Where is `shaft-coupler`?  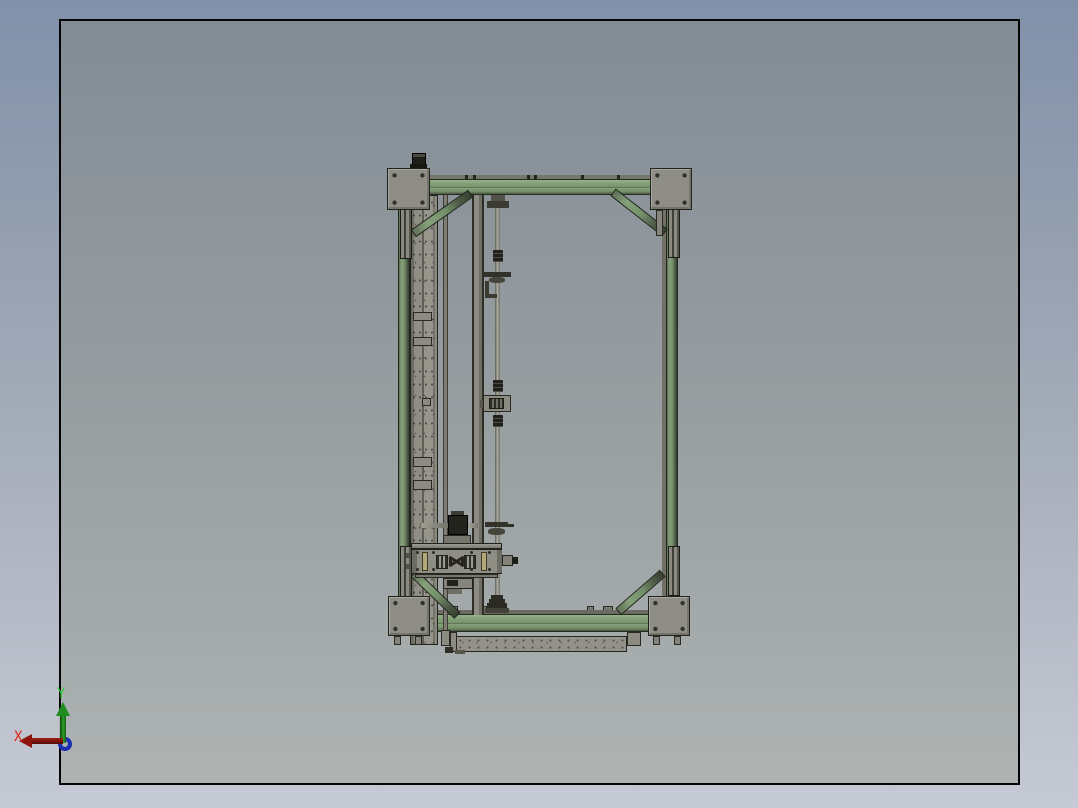 shaft-coupler is located at coordinates (498, 256).